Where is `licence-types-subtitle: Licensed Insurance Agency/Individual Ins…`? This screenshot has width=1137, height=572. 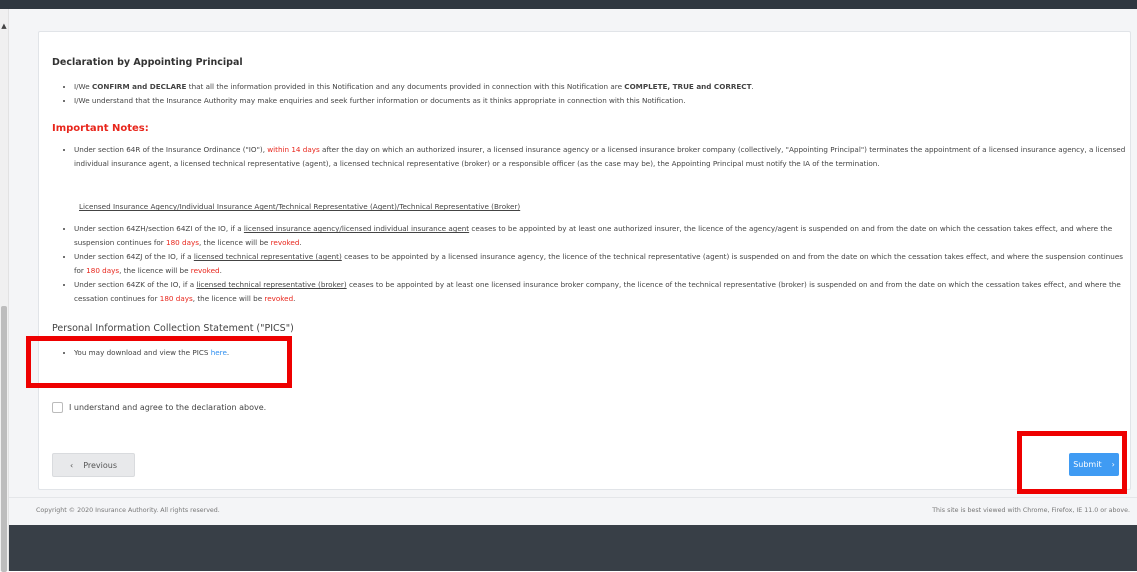
licence-types-subtitle: Licensed Insurance Agency/Individual Ins… is located at coordinates (300, 206).